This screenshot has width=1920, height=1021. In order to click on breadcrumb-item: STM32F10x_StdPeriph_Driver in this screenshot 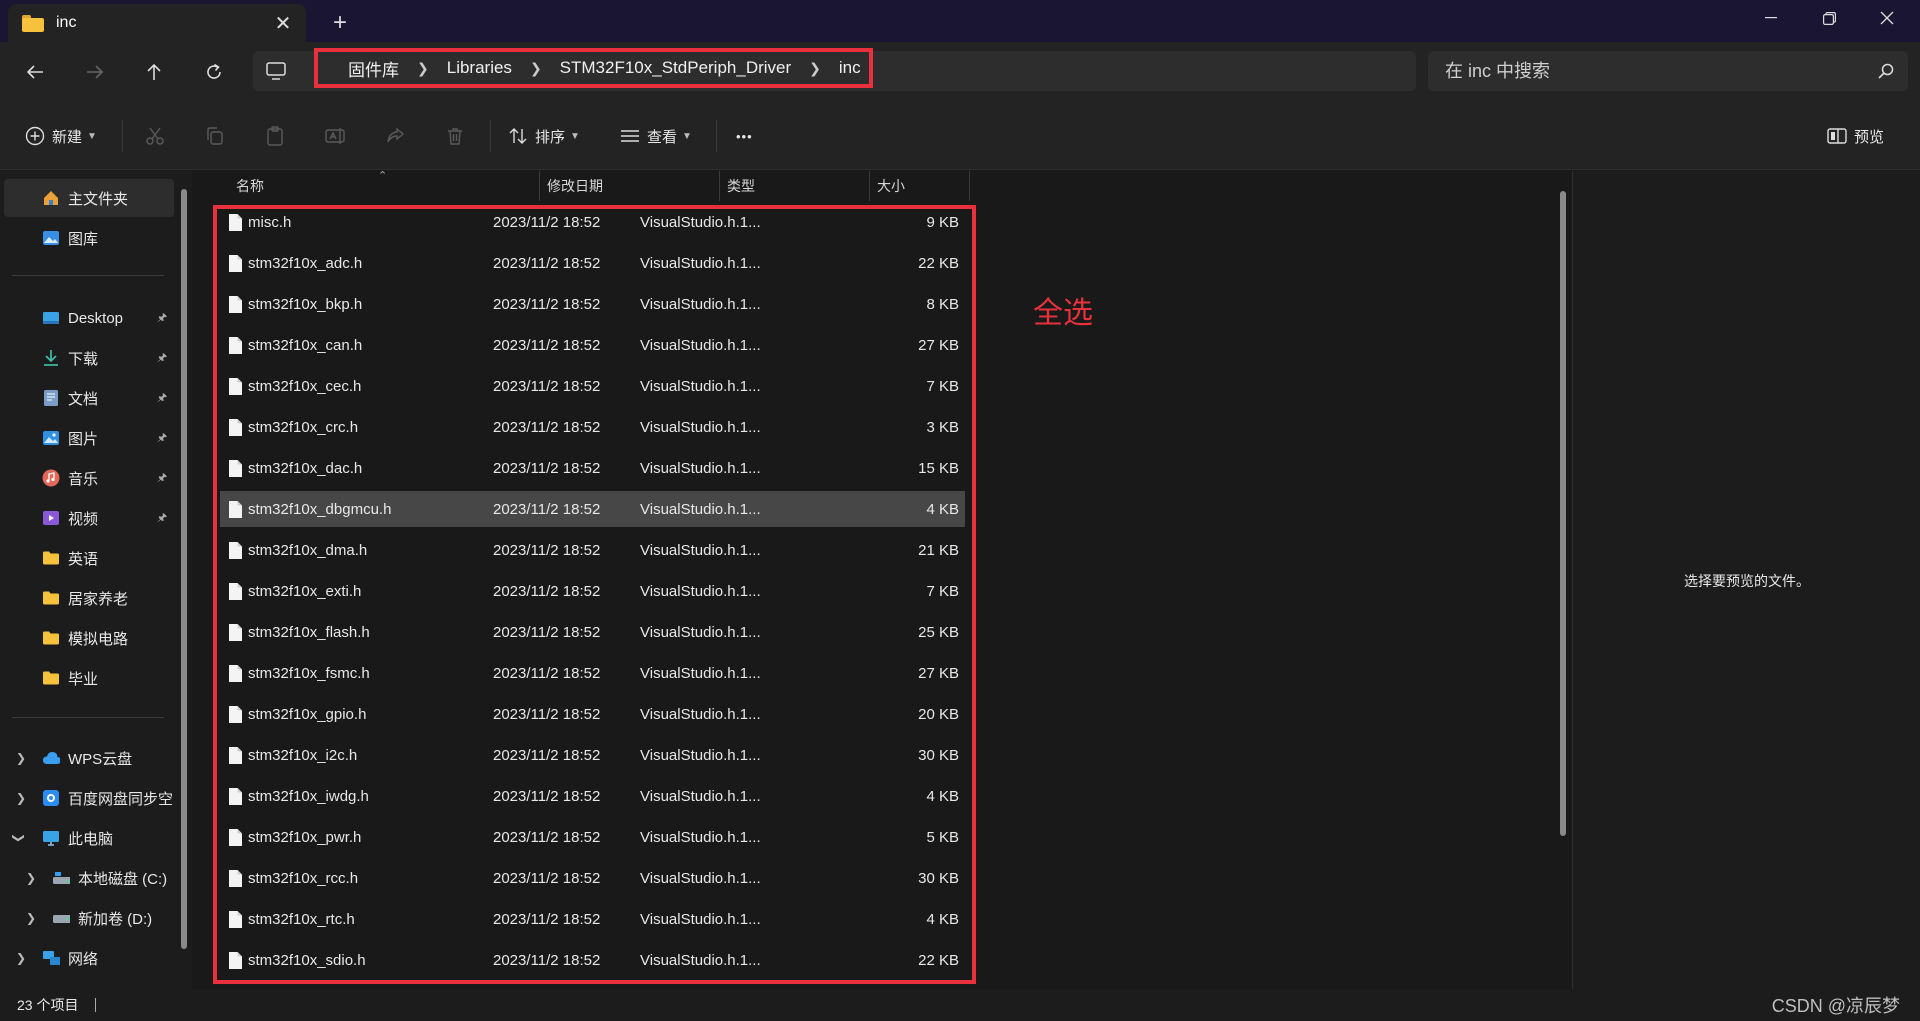, I will do `click(675, 68)`.